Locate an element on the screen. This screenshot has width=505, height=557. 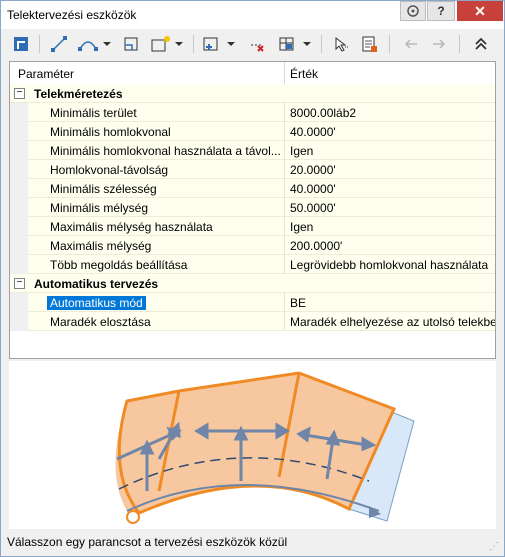
frontage-icon is located at coordinates (131, 44).